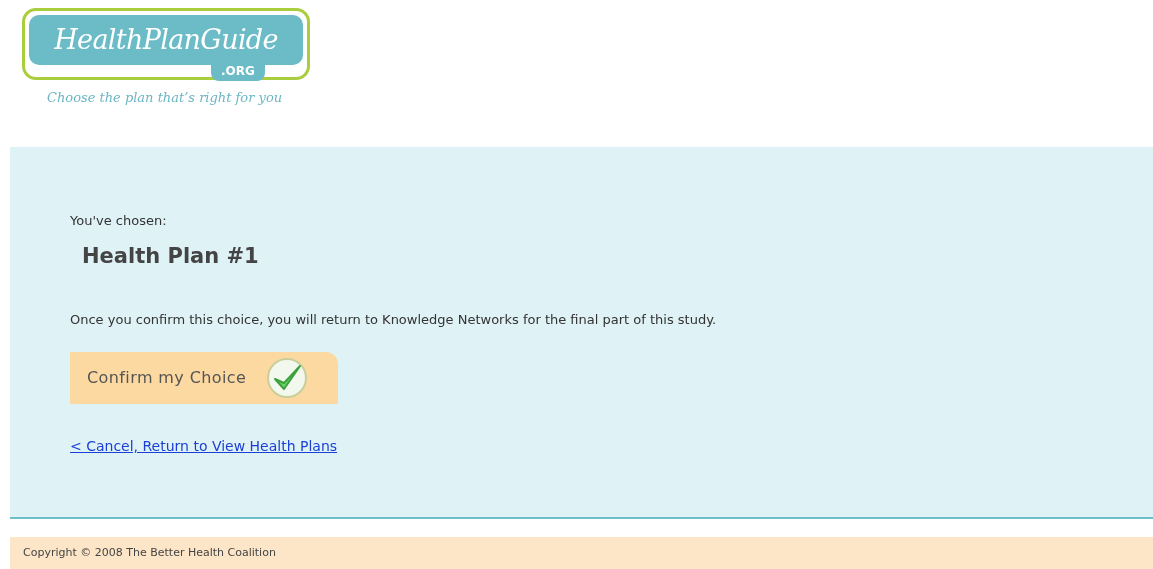 Image resolution: width=1153 pixels, height=569 pixels. I want to click on checkmark-icon, so click(287, 377).